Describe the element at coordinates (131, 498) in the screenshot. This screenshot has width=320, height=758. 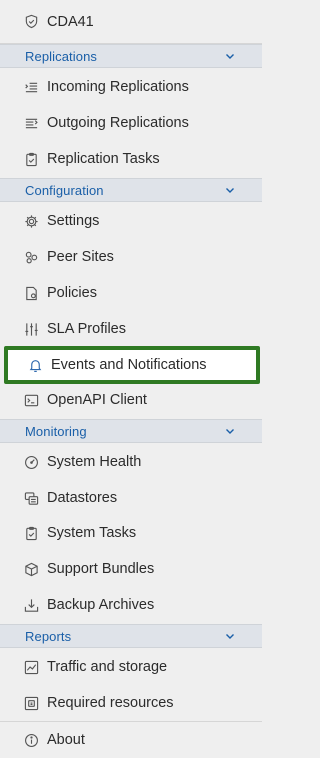
I see `nav-item-datastores: Datastores` at that location.